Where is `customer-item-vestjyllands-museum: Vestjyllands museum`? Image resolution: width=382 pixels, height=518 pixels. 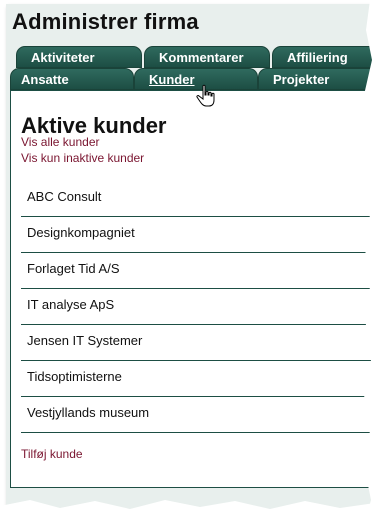 customer-item-vestjyllands-museum: Vestjyllands museum is located at coordinates (200, 415).